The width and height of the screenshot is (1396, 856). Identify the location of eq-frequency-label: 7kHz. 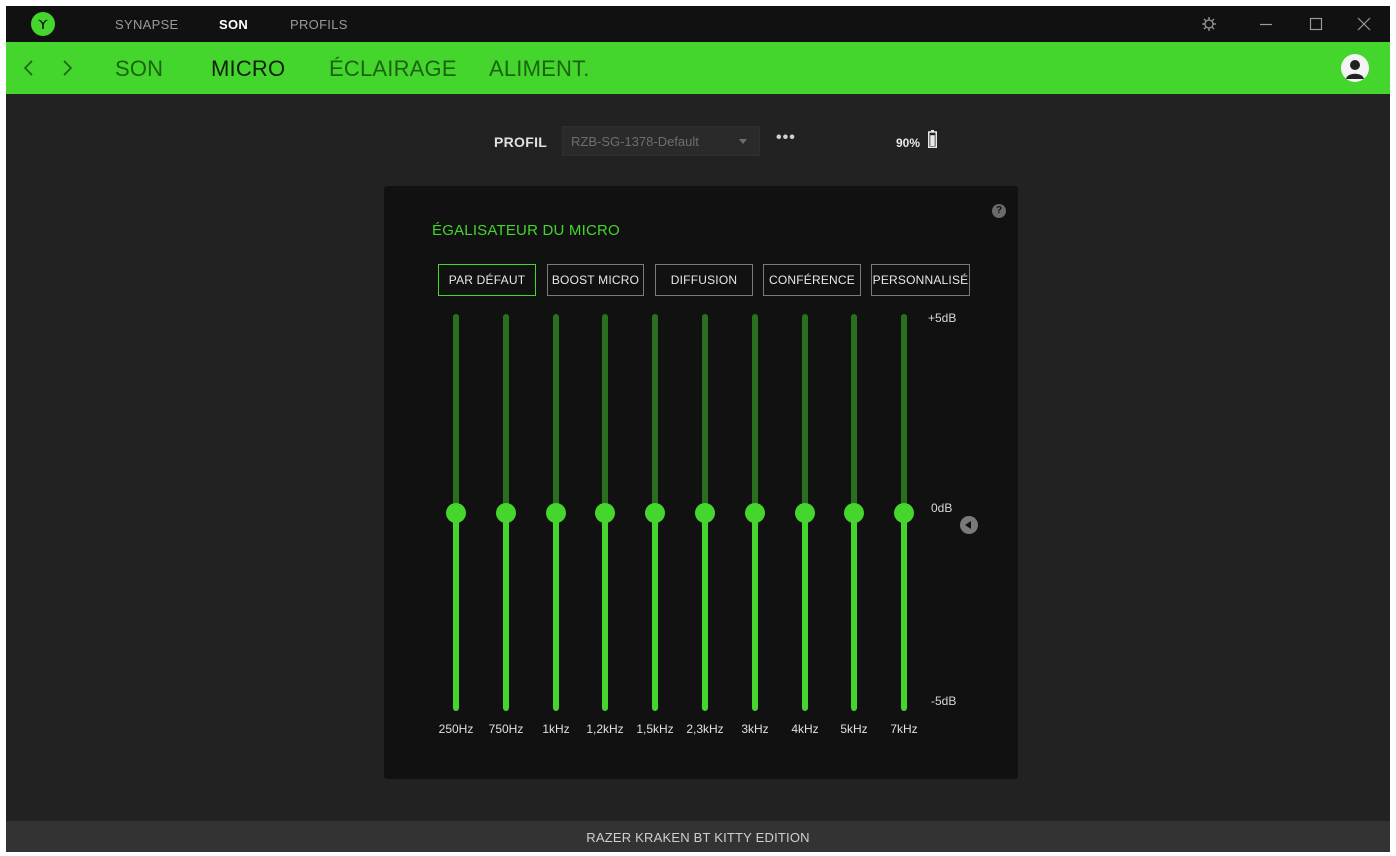
(904, 729).